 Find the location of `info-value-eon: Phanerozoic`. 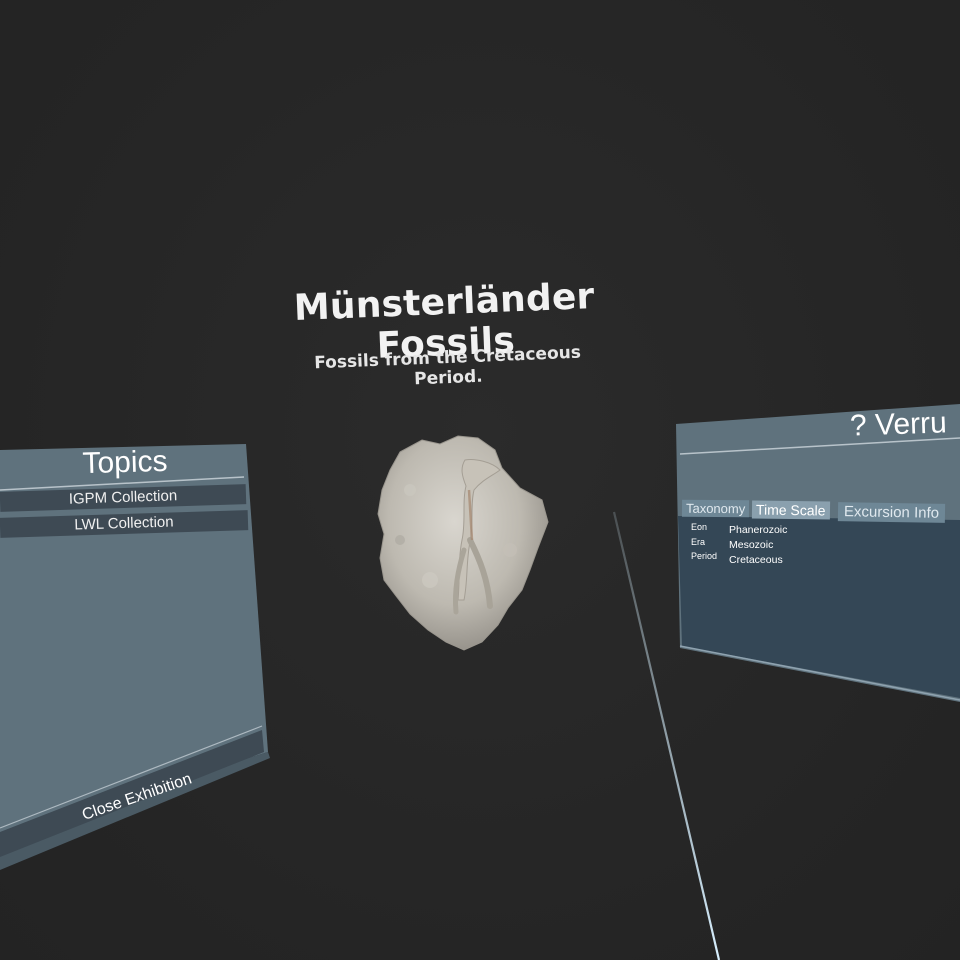

info-value-eon: Phanerozoic is located at coordinates (758, 530).